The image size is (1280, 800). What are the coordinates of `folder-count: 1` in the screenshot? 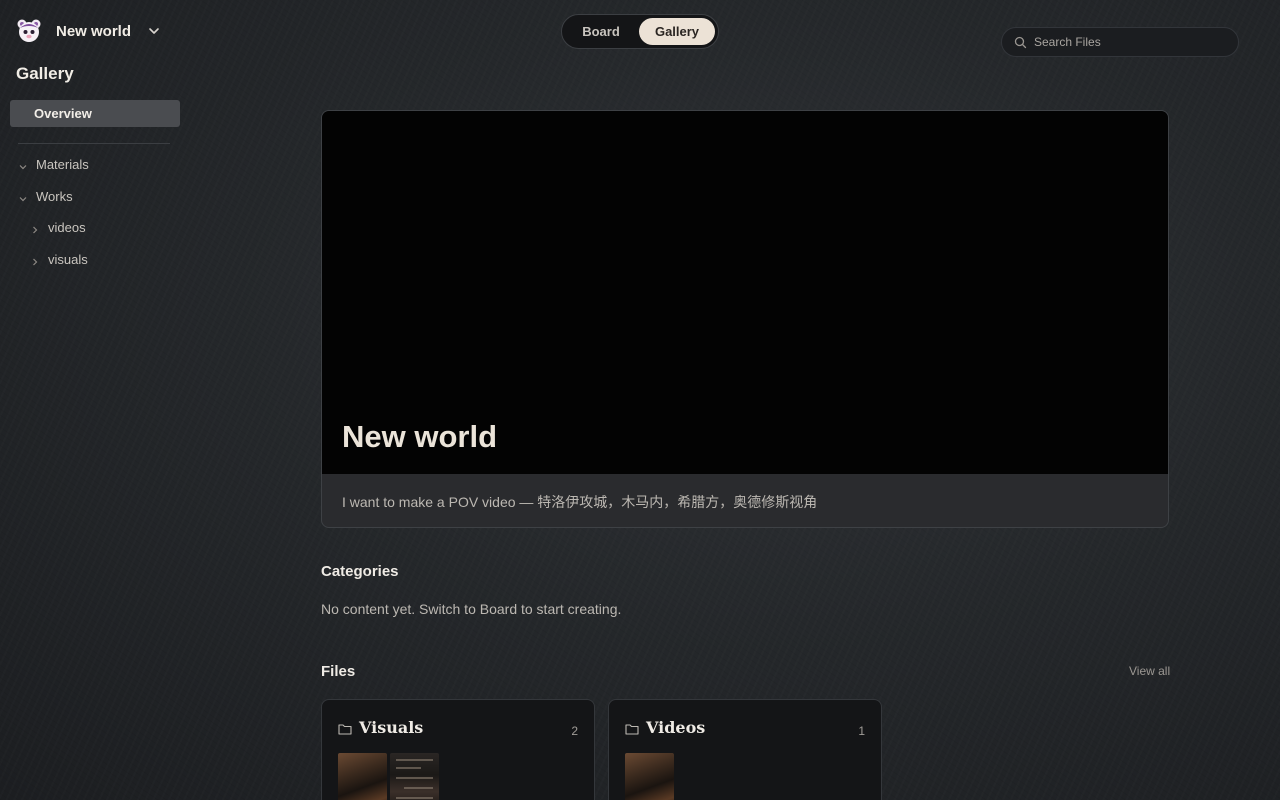 It's located at (861, 731).